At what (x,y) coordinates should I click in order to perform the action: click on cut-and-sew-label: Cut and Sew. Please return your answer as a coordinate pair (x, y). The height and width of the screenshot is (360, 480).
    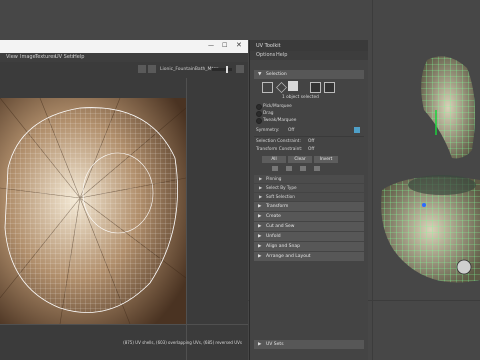
    Looking at the image, I should click on (280, 226).